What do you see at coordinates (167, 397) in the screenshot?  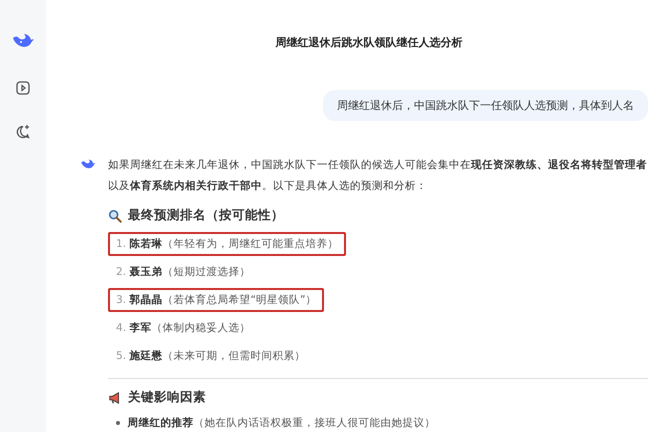 I see `section-heading: 关键影响因素` at bounding box center [167, 397].